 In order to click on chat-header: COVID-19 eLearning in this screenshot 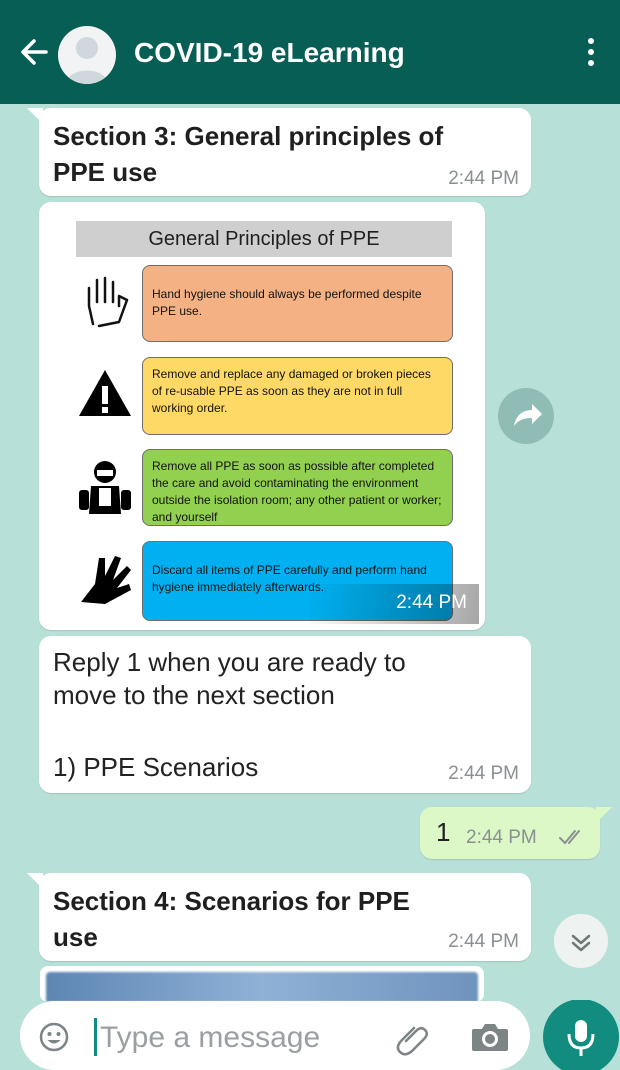, I will do `click(310, 52)`.